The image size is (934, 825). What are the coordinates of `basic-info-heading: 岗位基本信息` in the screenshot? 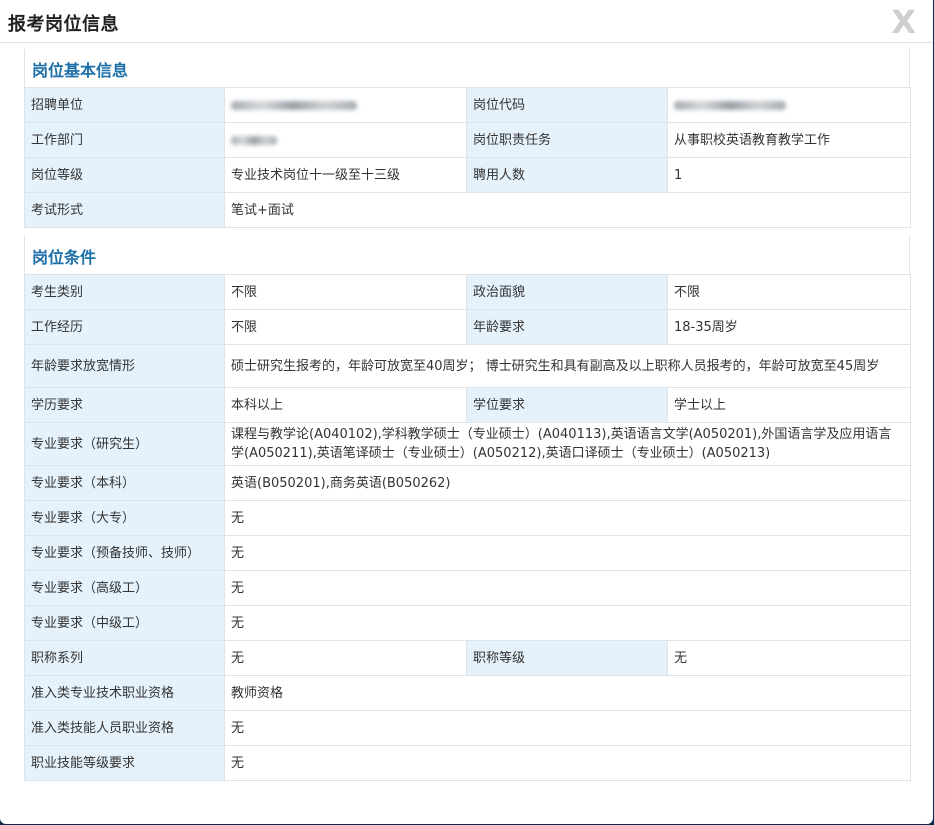 It's located at (80, 70).